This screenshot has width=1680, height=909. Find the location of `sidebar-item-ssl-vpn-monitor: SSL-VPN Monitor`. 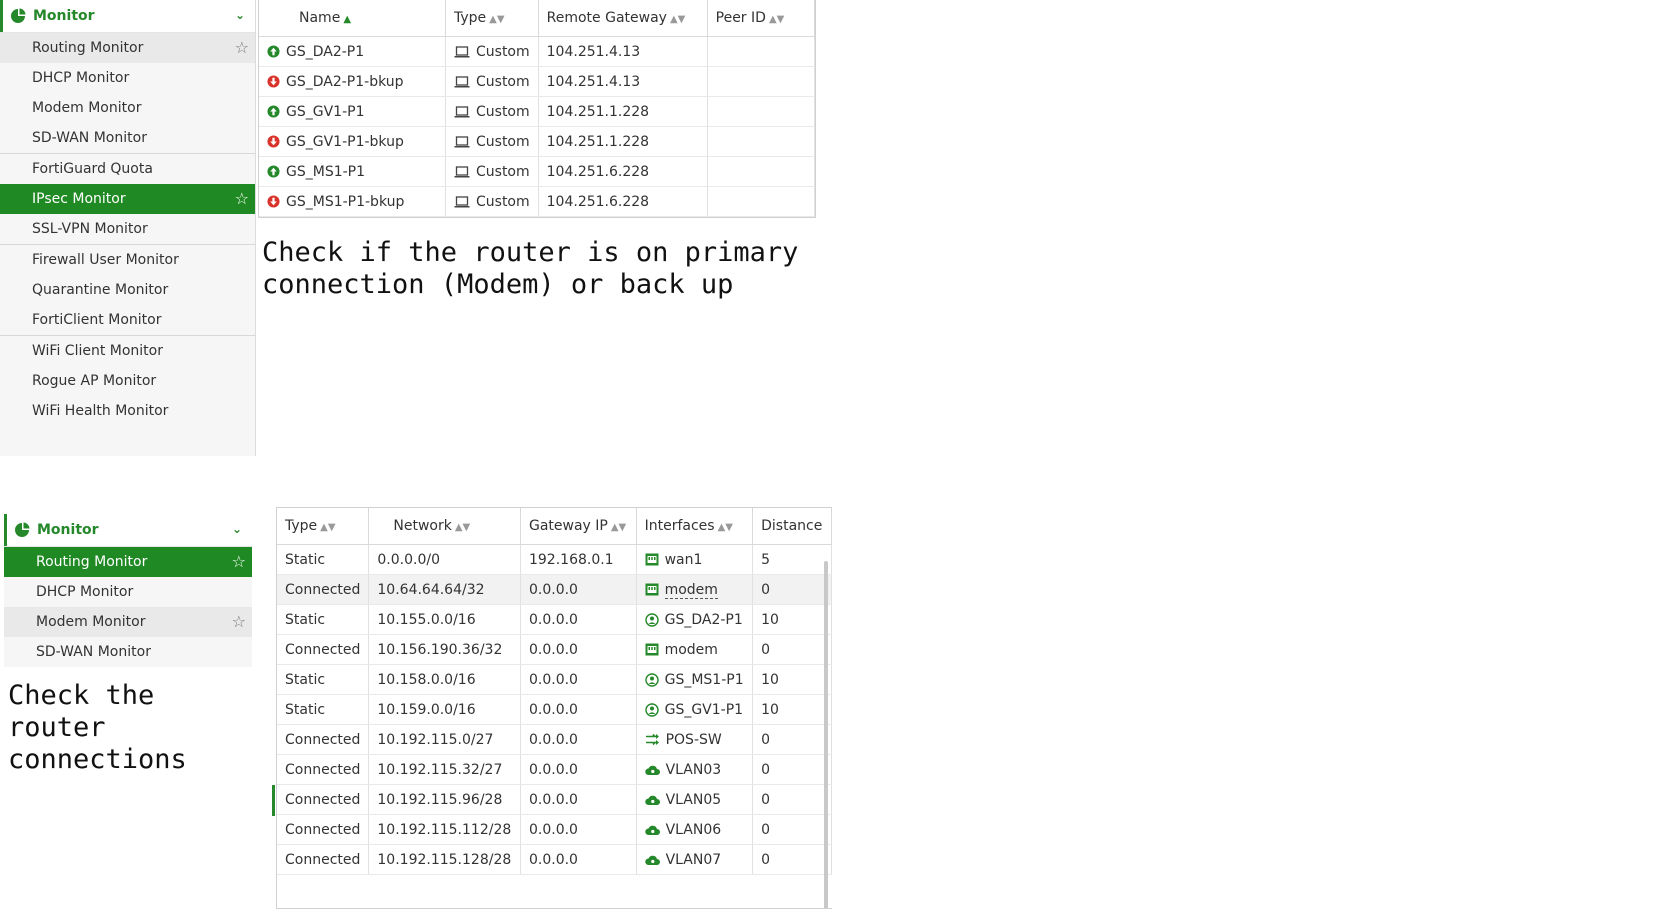

sidebar-item-ssl-vpn-monitor: SSL-VPN Monitor is located at coordinates (127, 229).